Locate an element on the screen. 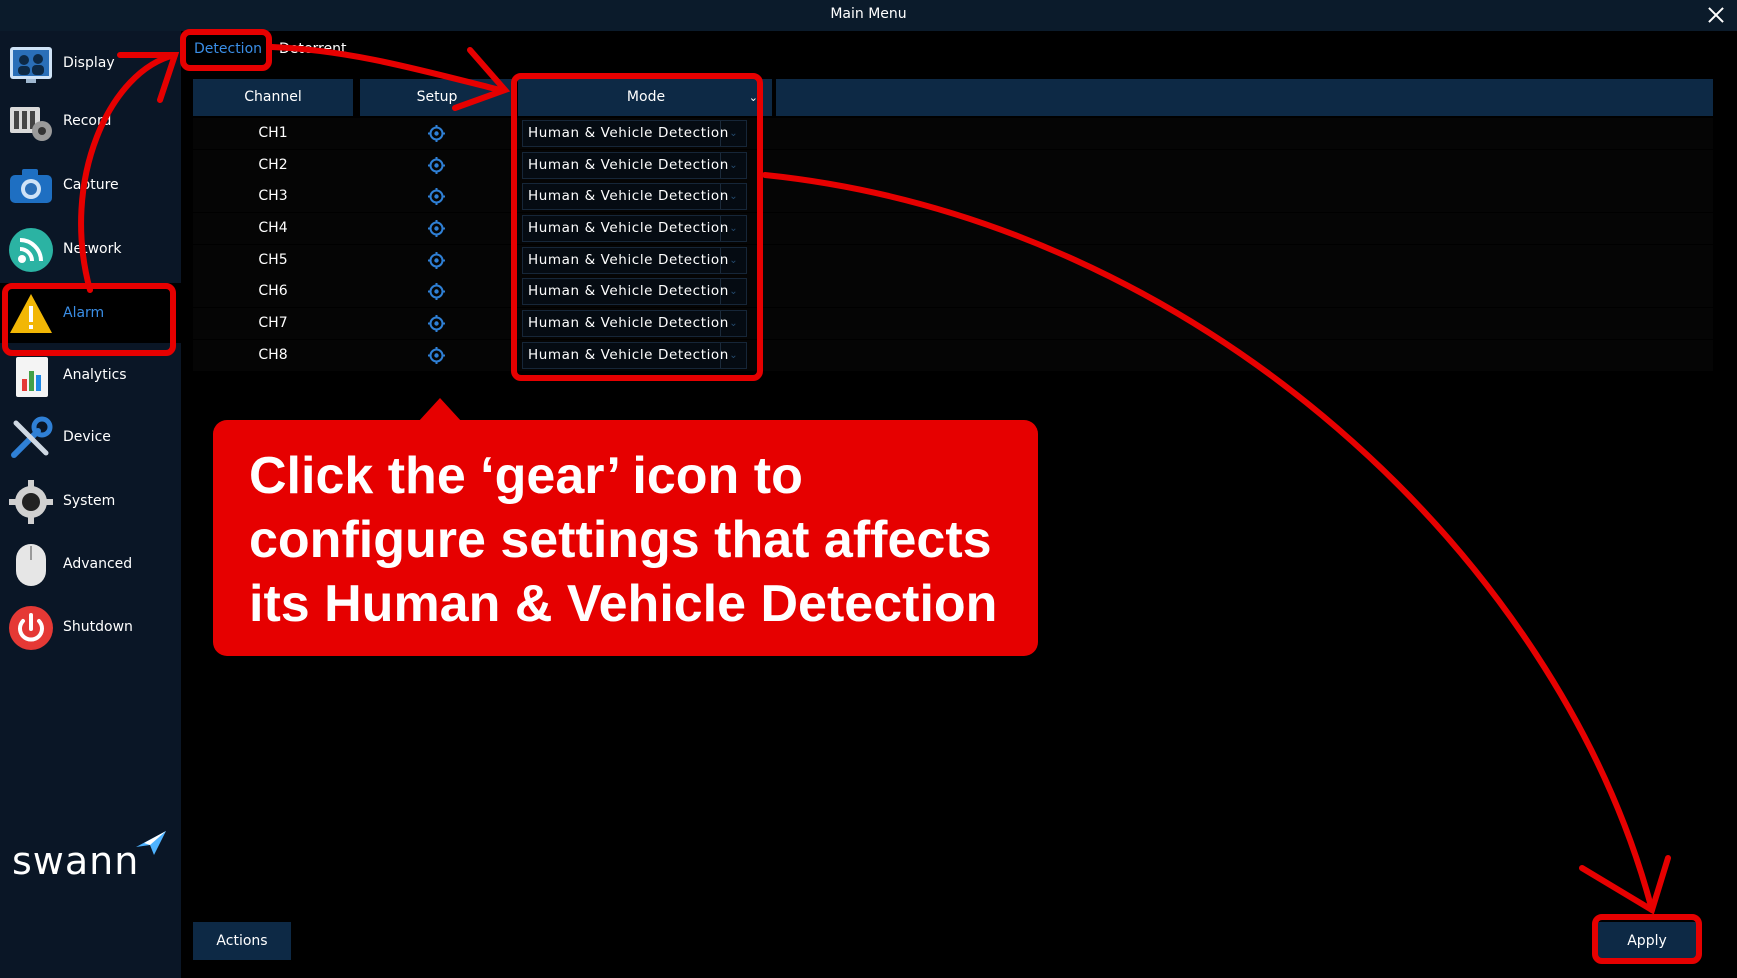  sidebar-item-label: Network is located at coordinates (92, 249).